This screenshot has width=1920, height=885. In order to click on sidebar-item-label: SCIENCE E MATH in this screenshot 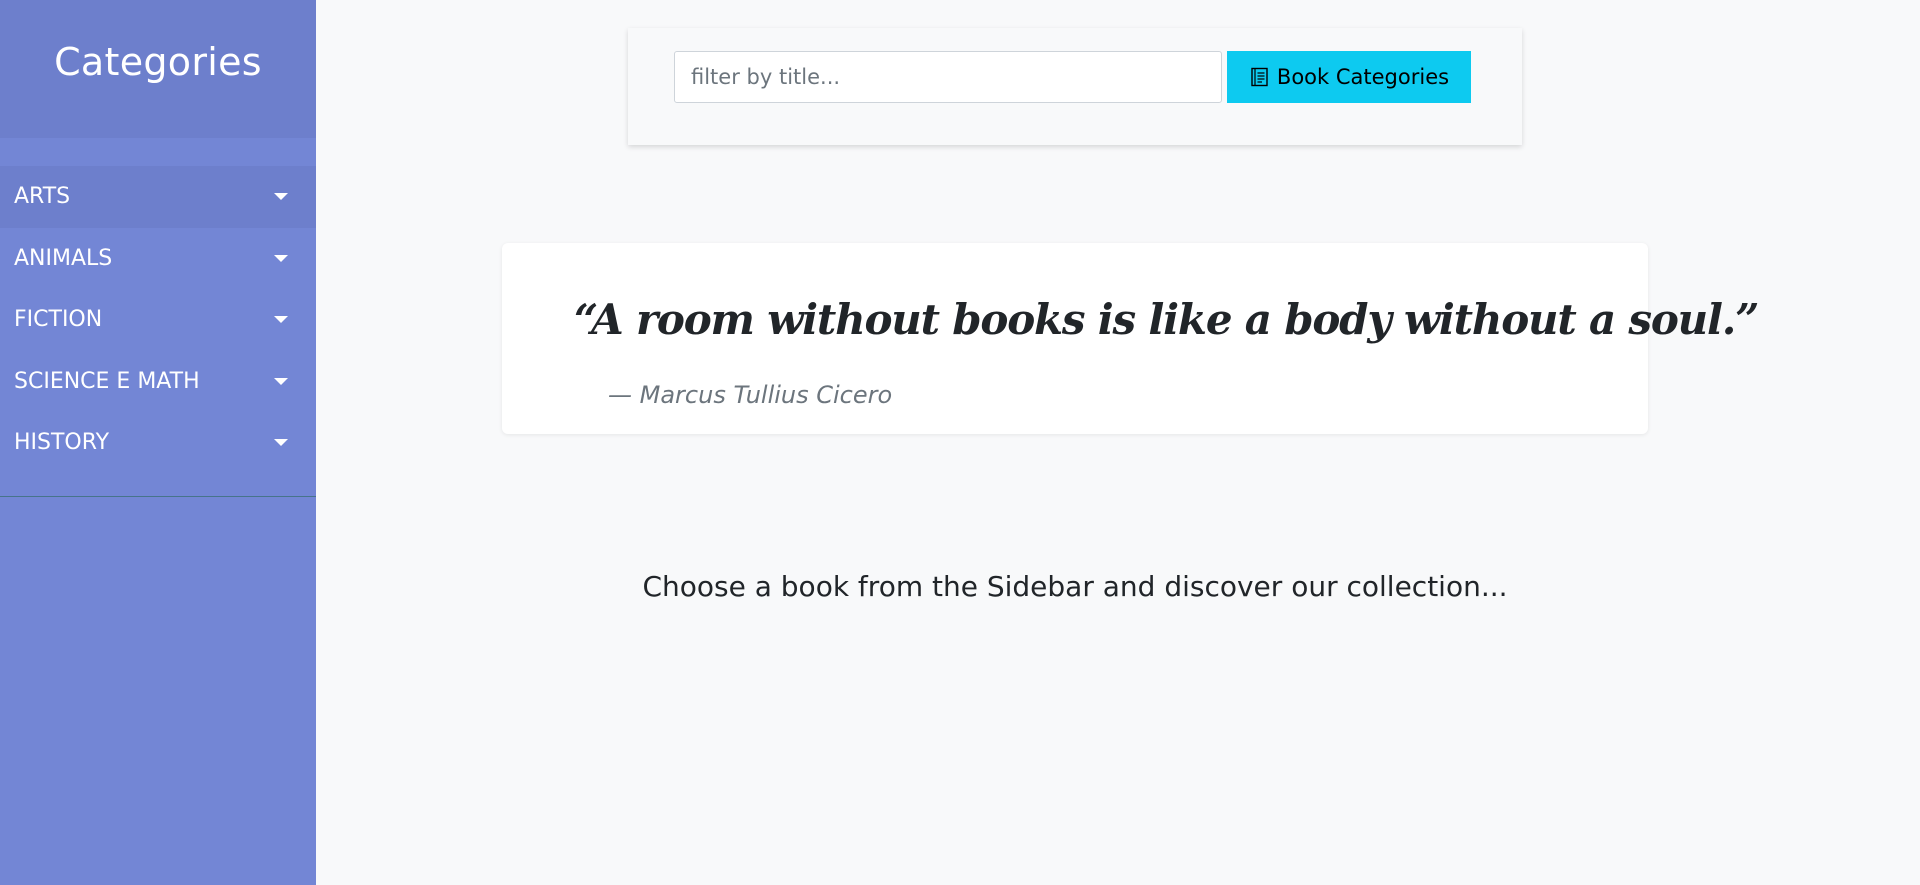, I will do `click(107, 381)`.